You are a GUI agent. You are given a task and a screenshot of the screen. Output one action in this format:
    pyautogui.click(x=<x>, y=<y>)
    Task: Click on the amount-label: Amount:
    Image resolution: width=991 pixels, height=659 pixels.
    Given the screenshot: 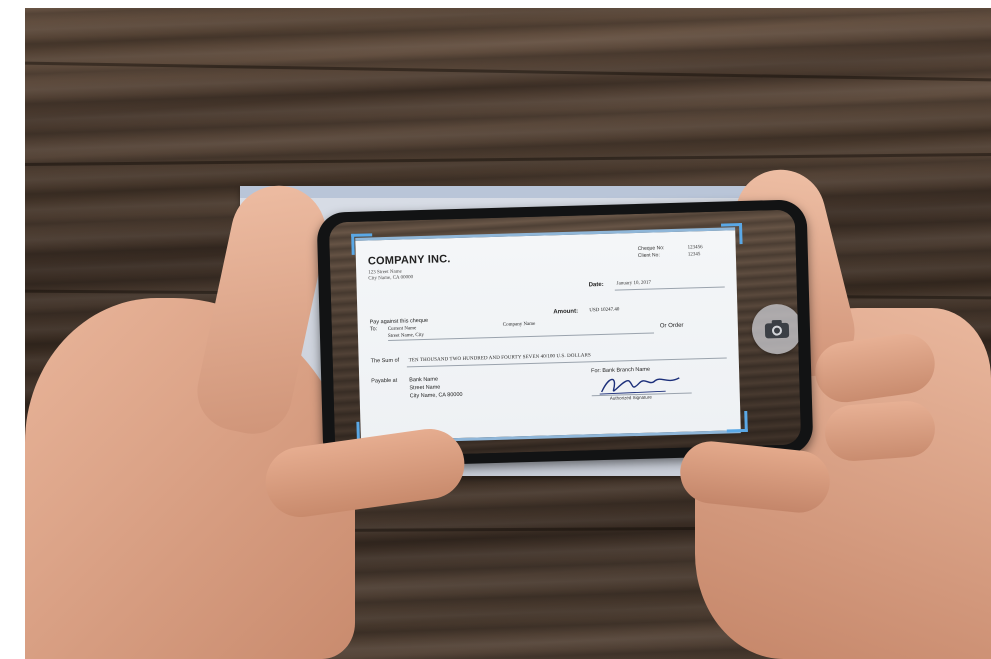 What is the action you would take?
    pyautogui.click(x=566, y=312)
    